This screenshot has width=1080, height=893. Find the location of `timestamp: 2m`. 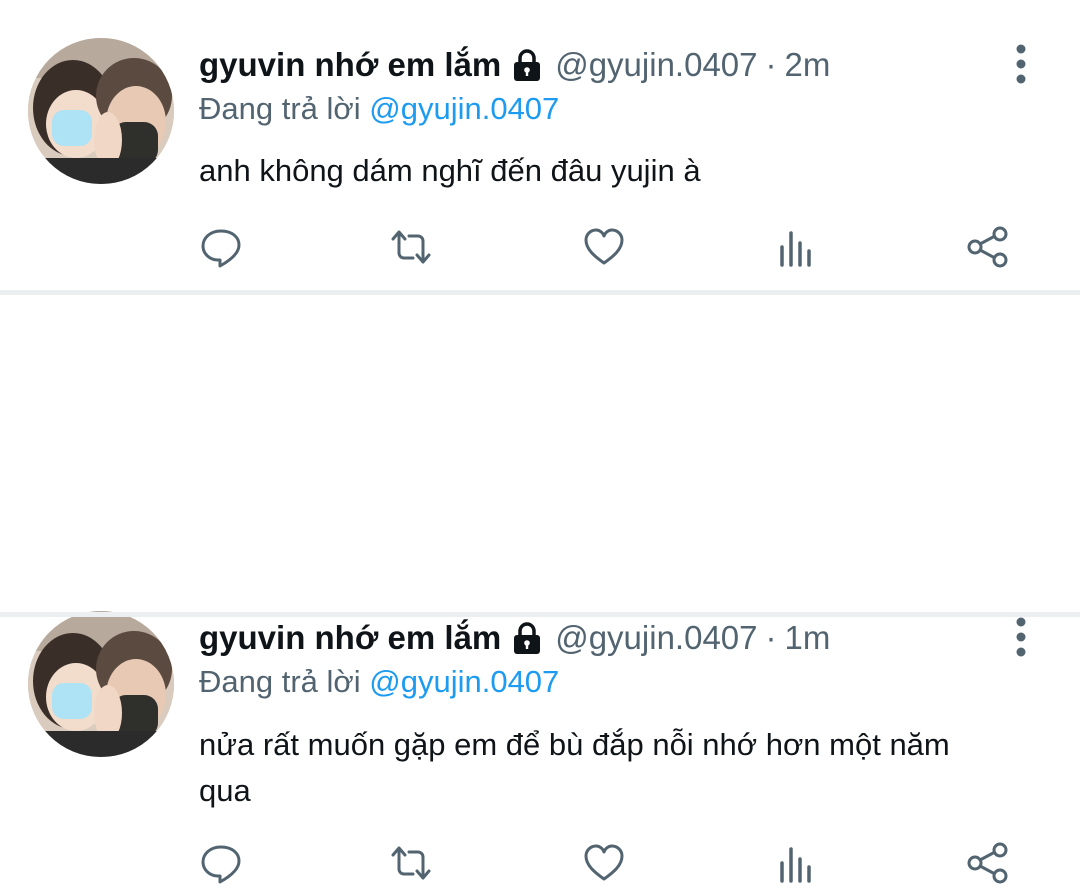

timestamp: 2m is located at coordinates (808, 65).